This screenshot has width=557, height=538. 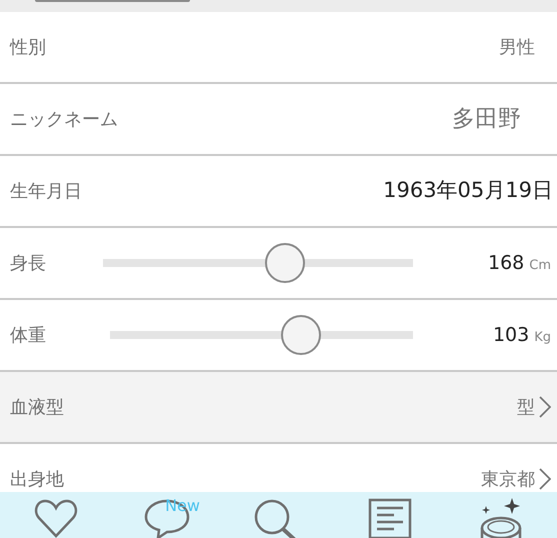 I want to click on list-row: 血液型 型, so click(x=278, y=408).